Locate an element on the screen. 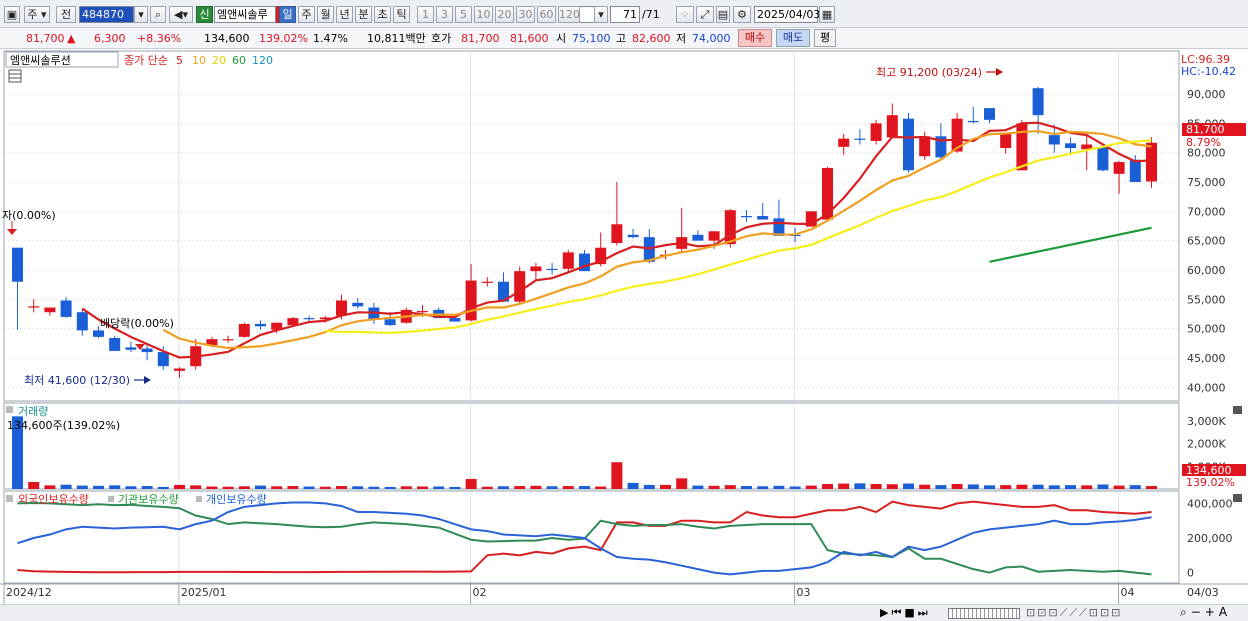 The image size is (1248, 621). nav-icons: ▶⏮■⏭ is located at coordinates (905, 613).